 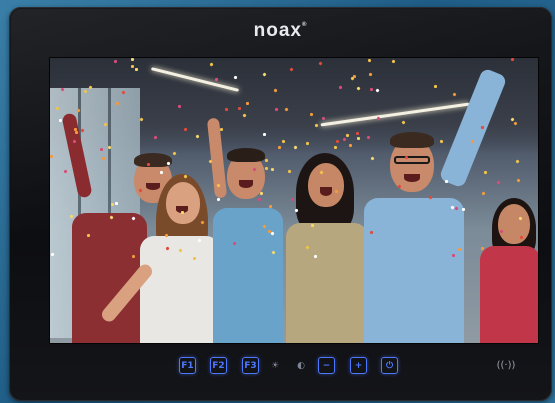 I want to click on f3-button: F3, so click(x=250, y=365).